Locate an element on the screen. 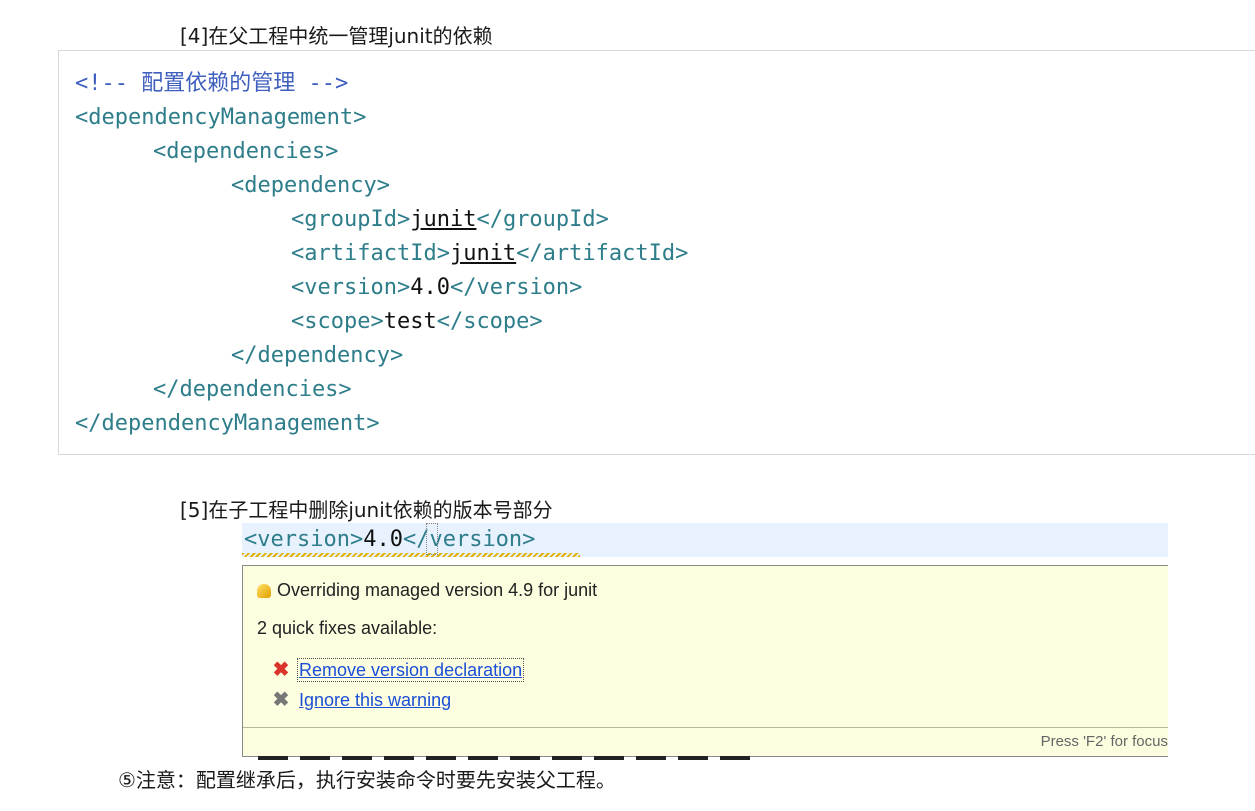 This screenshot has height=811, width=1255. artifact-id-value: junit is located at coordinates (483, 253).